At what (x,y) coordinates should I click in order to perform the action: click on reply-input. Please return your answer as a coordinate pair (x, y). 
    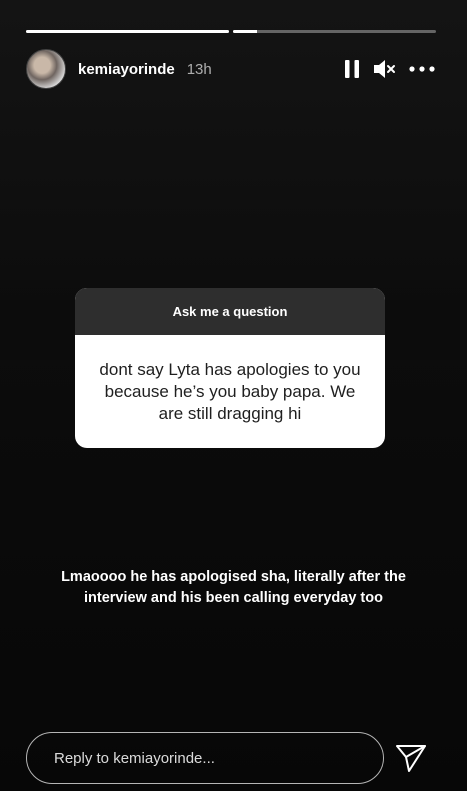
    Looking at the image, I should click on (204, 758).